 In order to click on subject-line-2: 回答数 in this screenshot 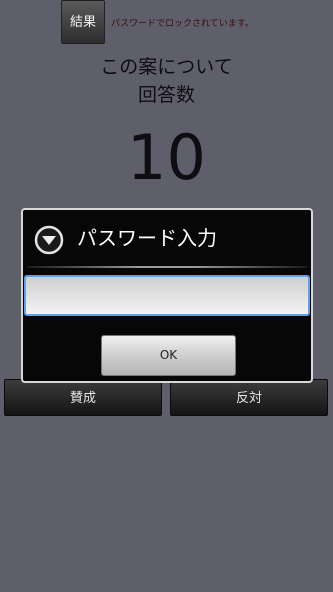, I will do `click(166, 95)`.